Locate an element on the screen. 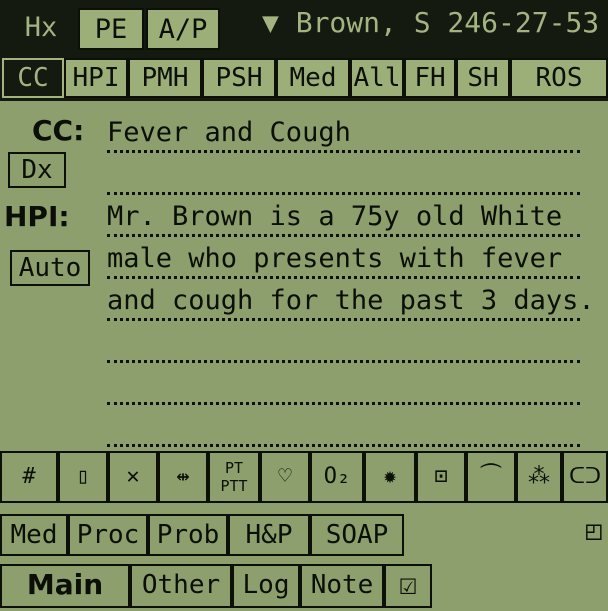 Image resolution: width=608 pixels, height=611 pixels. module-med: Med is located at coordinates (34, 535).